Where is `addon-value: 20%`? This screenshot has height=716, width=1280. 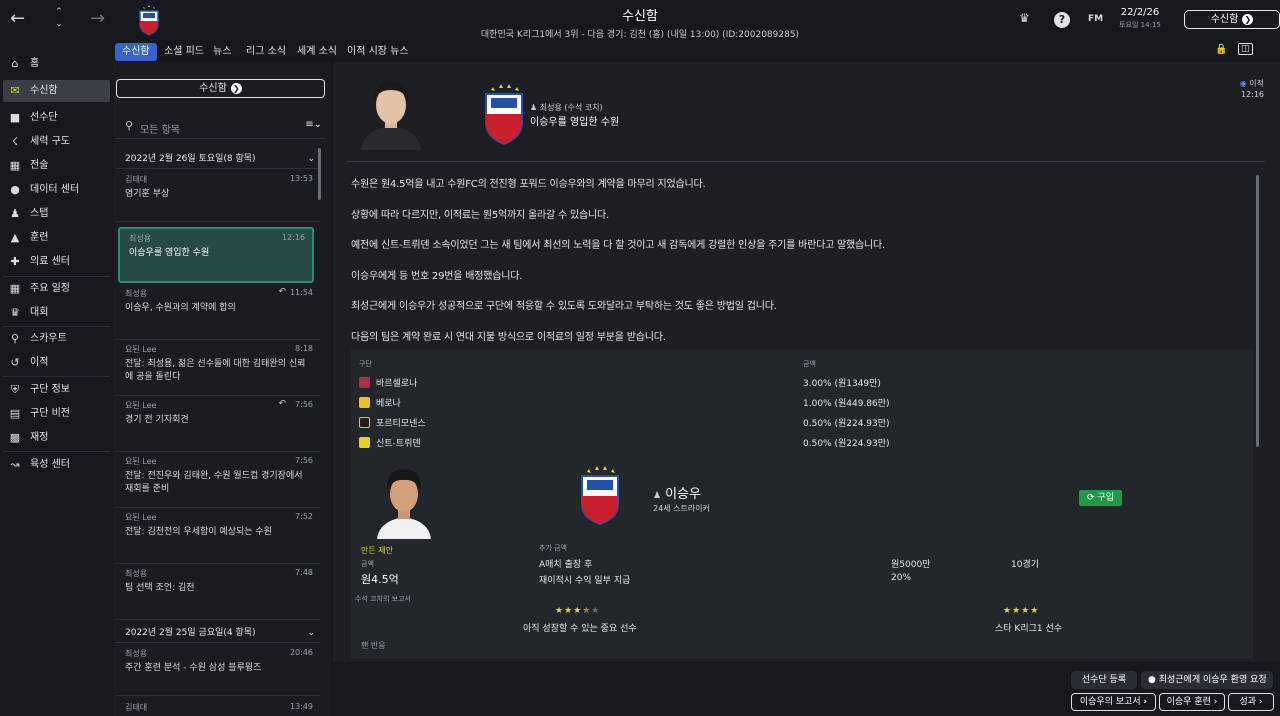 addon-value: 20% is located at coordinates (901, 578).